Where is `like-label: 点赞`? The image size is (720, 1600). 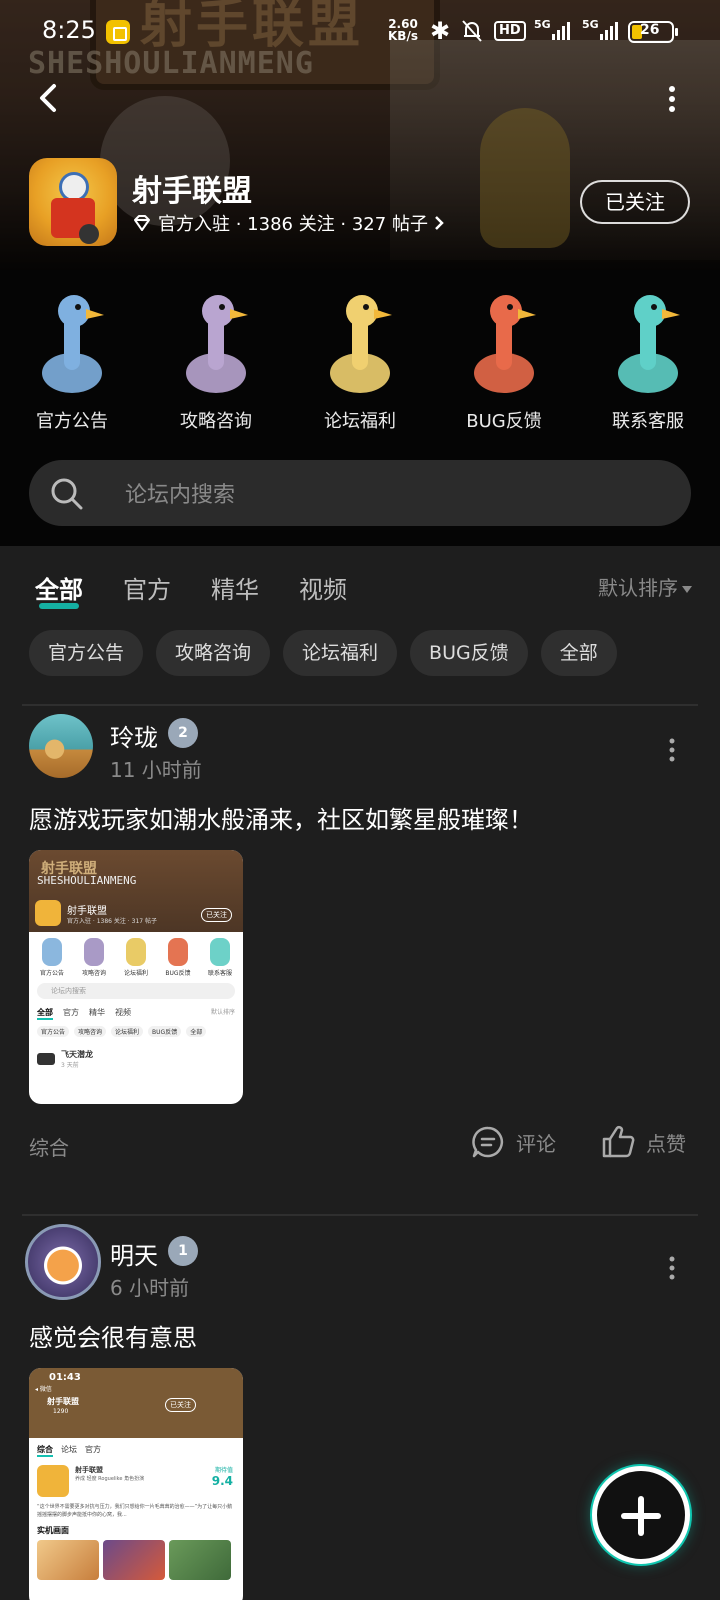 like-label: 点赞 is located at coordinates (666, 1143).